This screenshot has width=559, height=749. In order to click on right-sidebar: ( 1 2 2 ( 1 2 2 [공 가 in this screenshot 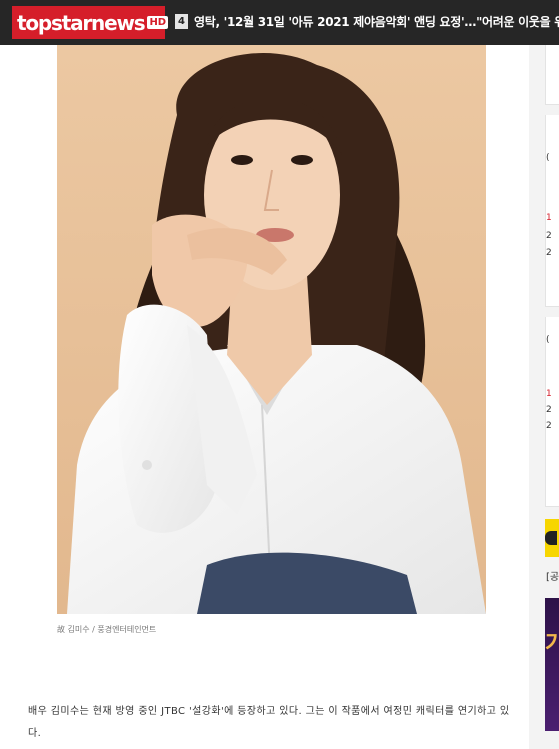, I will do `click(544, 397)`.